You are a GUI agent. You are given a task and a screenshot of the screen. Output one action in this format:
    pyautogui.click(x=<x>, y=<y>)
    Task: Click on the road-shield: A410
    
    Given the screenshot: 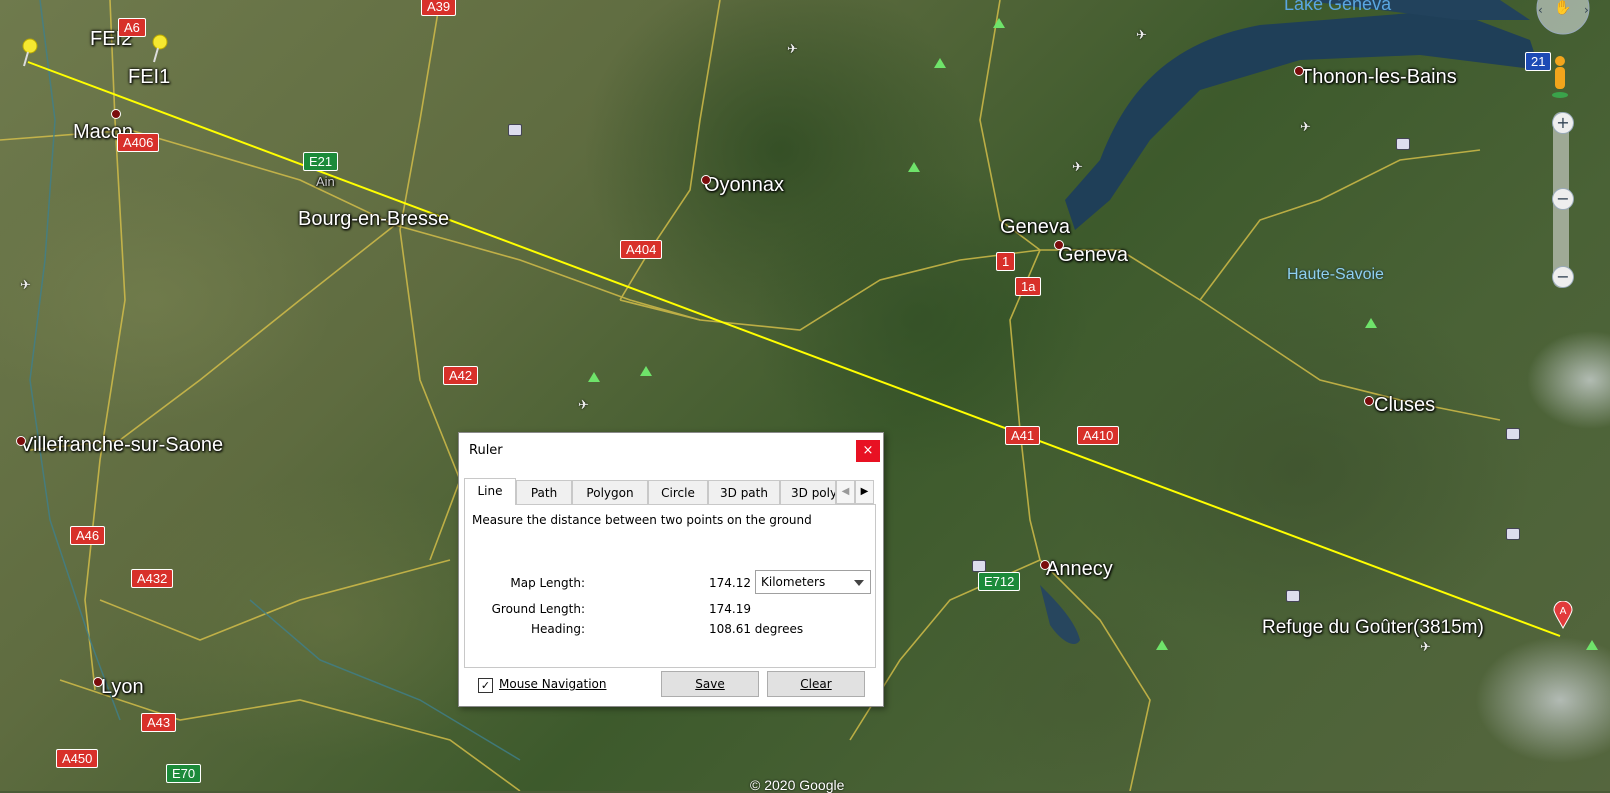 What is the action you would take?
    pyautogui.click(x=1098, y=435)
    